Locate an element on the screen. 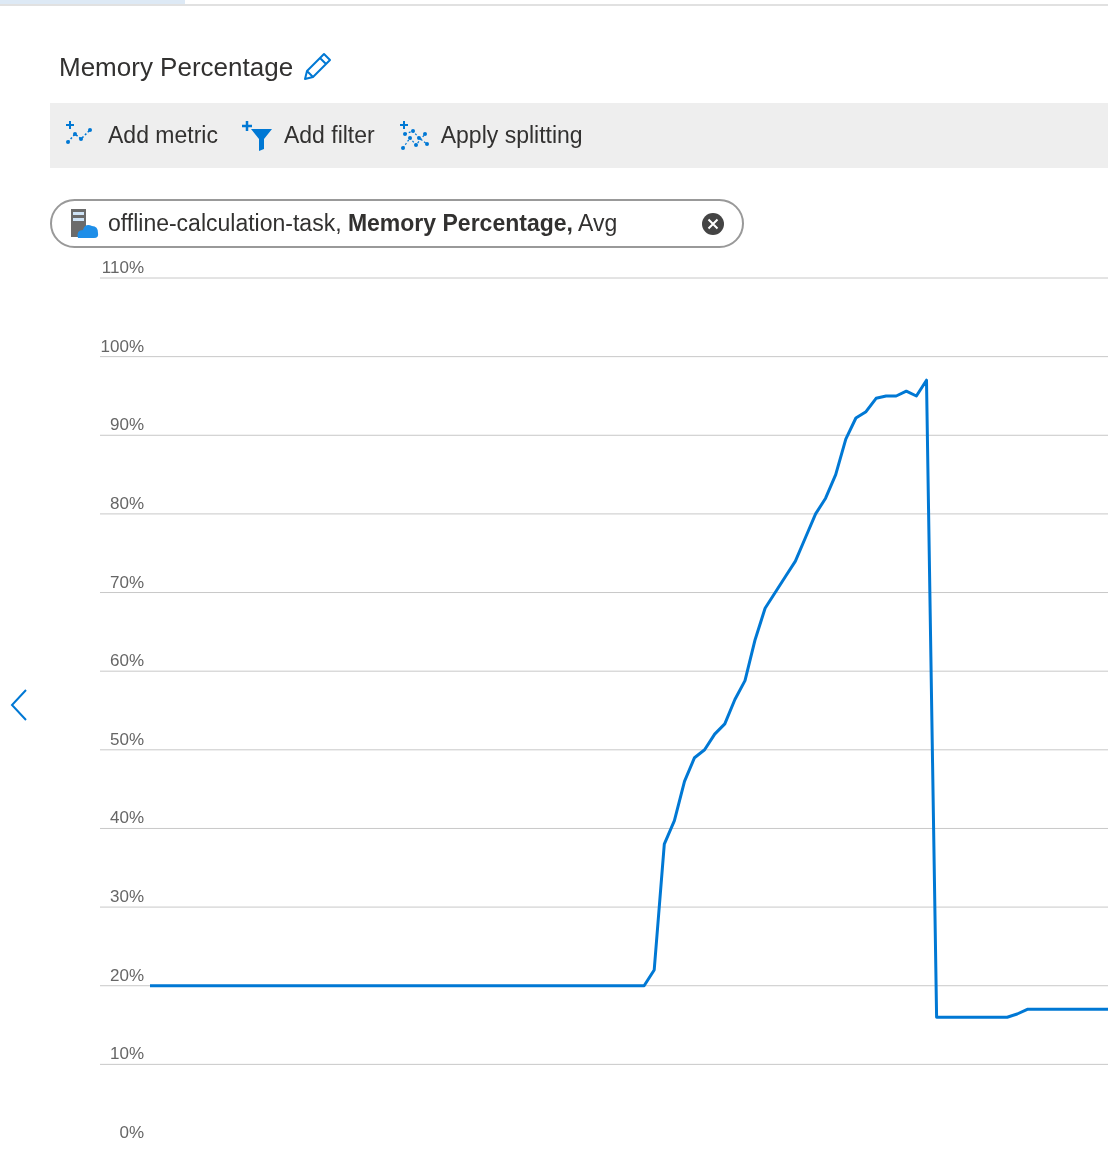 The width and height of the screenshot is (1108, 1176). axis-label: 40% is located at coordinates (126, 818).